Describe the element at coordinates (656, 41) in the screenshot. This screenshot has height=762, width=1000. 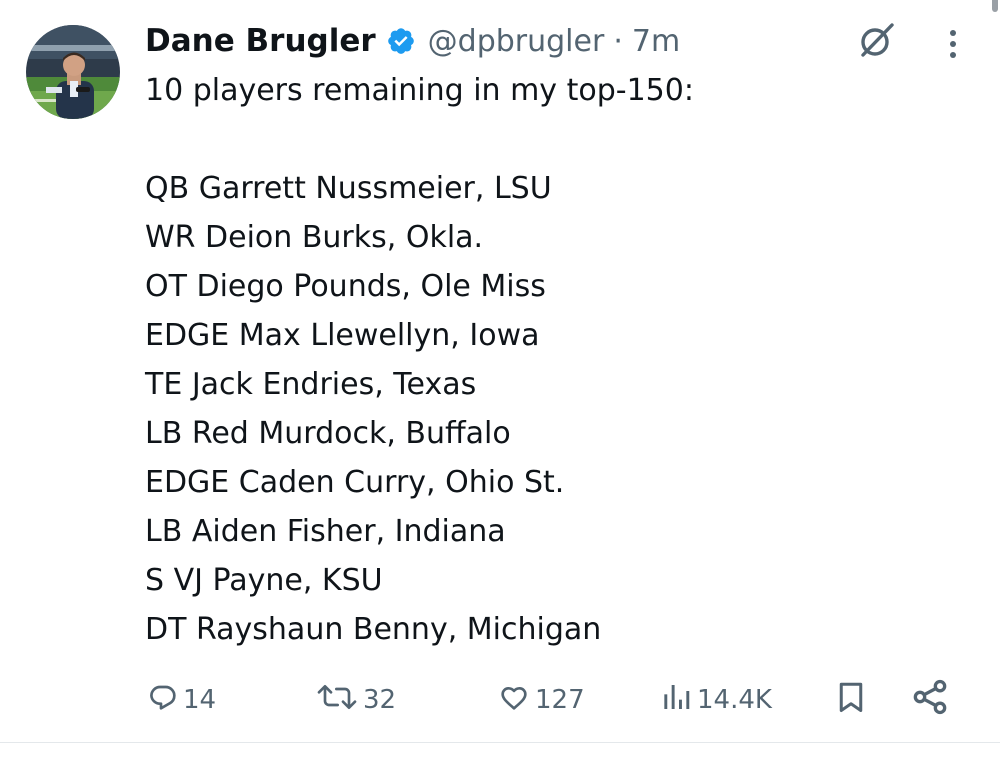
I see `timestamp: 7m` at that location.